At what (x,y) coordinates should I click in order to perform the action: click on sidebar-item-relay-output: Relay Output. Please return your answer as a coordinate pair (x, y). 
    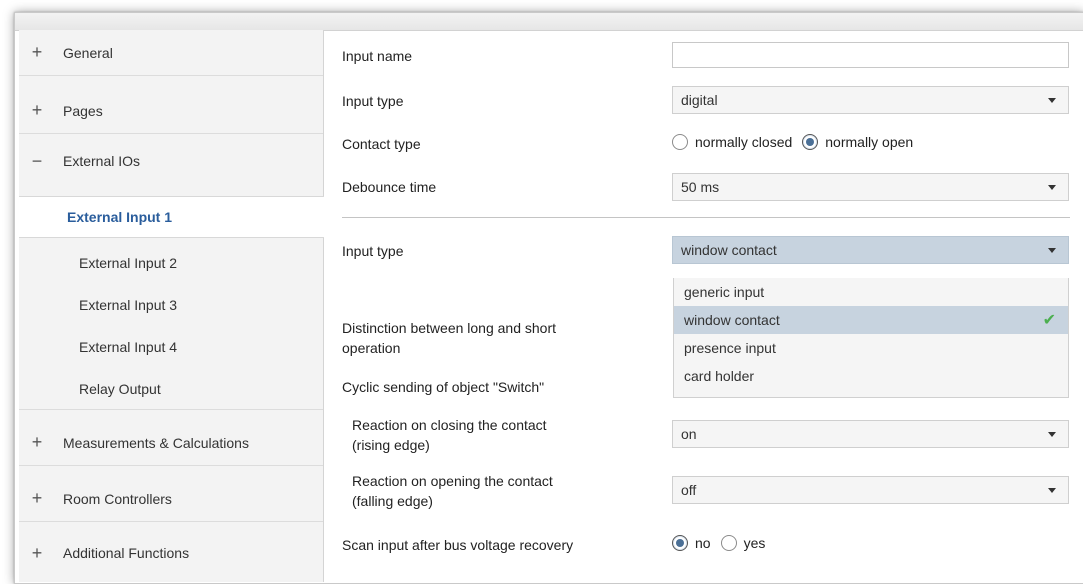
    Looking at the image, I should click on (171, 389).